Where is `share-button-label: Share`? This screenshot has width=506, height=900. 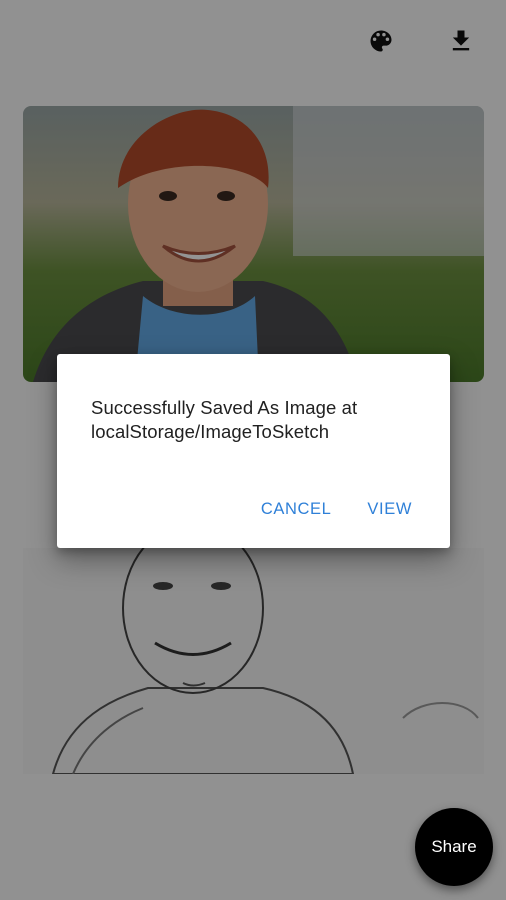 share-button-label: Share is located at coordinates (454, 846).